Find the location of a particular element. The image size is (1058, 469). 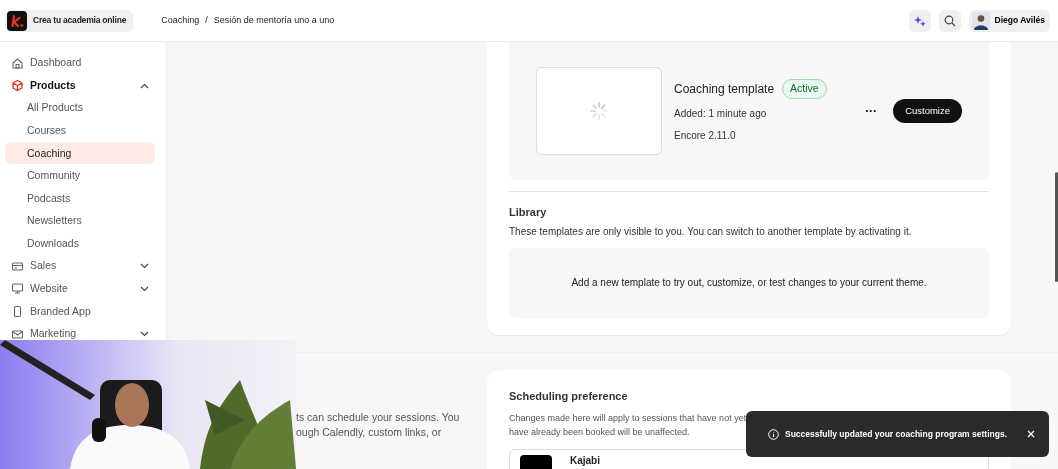

sidebar-item: Branded App is located at coordinates (80, 311).